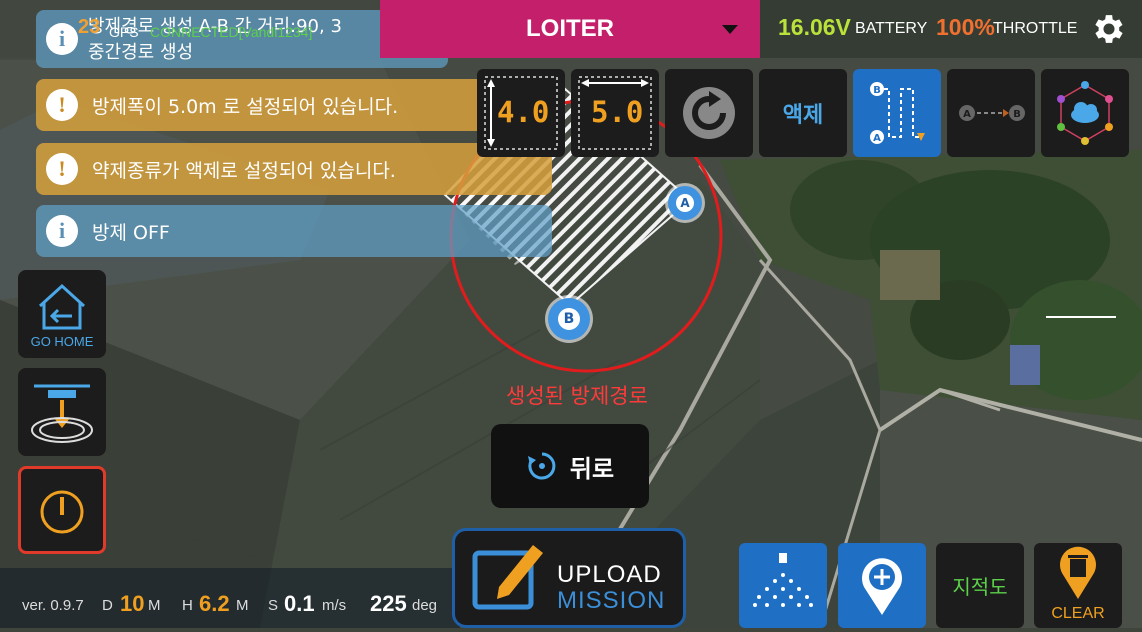 The image size is (1142, 632). I want to click on clear-label: CLEAR, so click(1078, 613).